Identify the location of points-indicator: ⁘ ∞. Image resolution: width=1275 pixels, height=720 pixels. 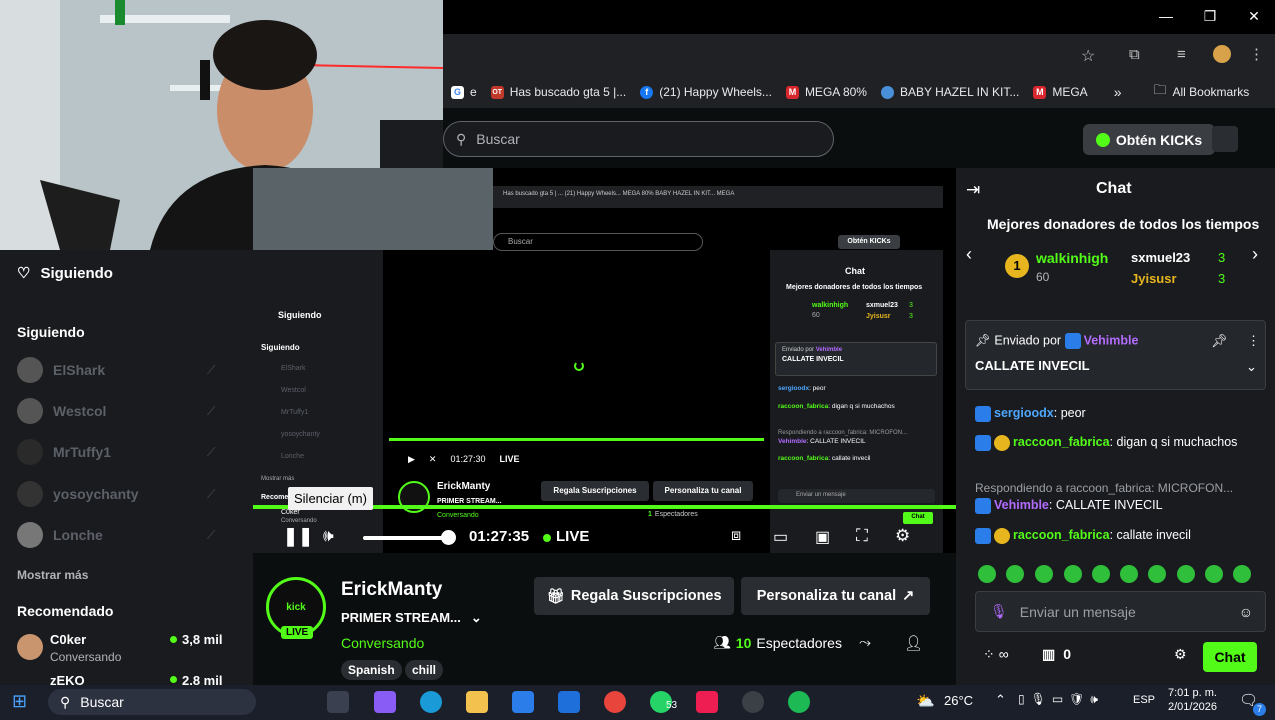
(996, 654).